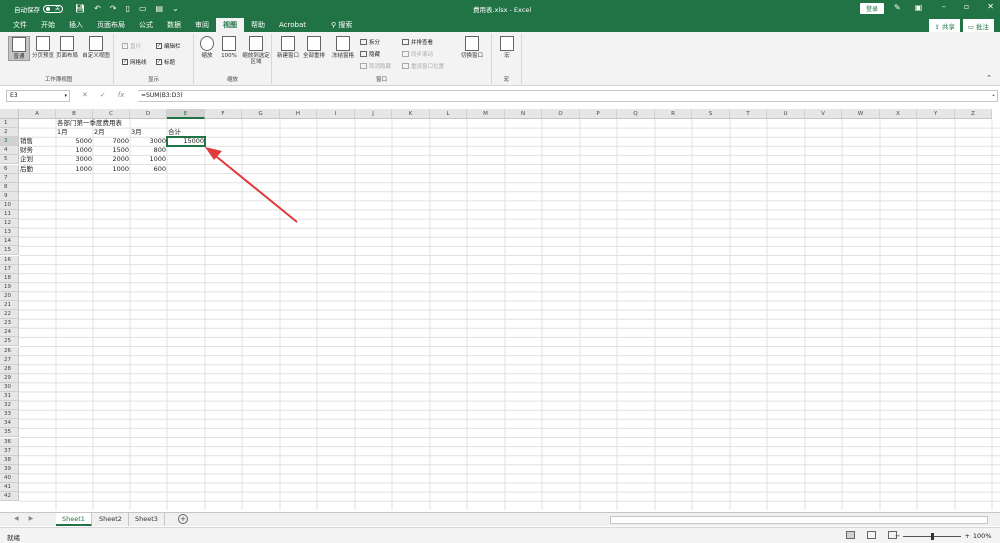  Describe the element at coordinates (230, 25) in the screenshot. I see `menu-tab: 视图` at that location.